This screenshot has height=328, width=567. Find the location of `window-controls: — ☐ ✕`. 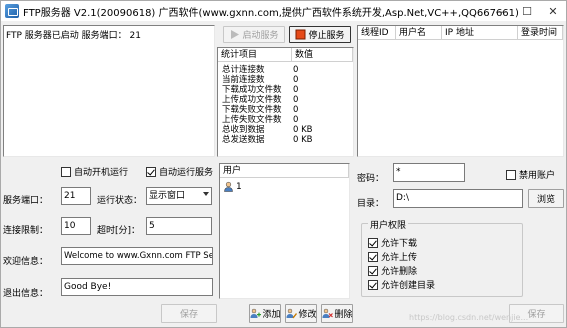

window-controls: — ☐ ✕ is located at coordinates (527, 11).